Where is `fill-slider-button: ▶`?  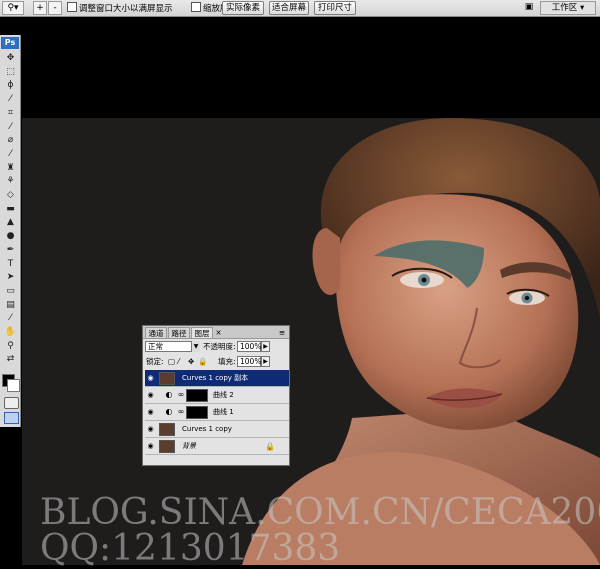 fill-slider-button: ▶ is located at coordinates (265, 361).